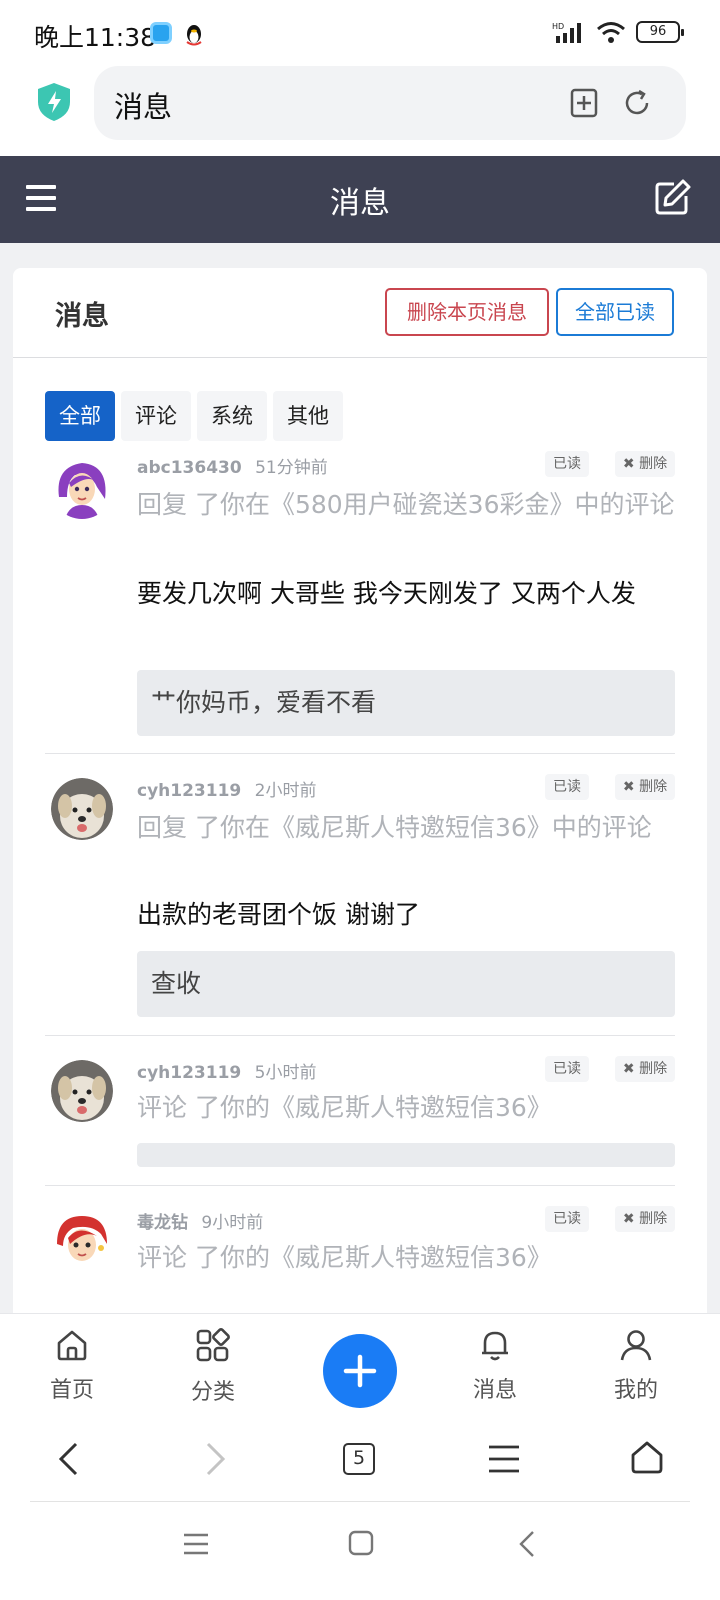 This screenshot has height=1600, width=720. What do you see at coordinates (69, 1459) in the screenshot?
I see `back-icon` at bounding box center [69, 1459].